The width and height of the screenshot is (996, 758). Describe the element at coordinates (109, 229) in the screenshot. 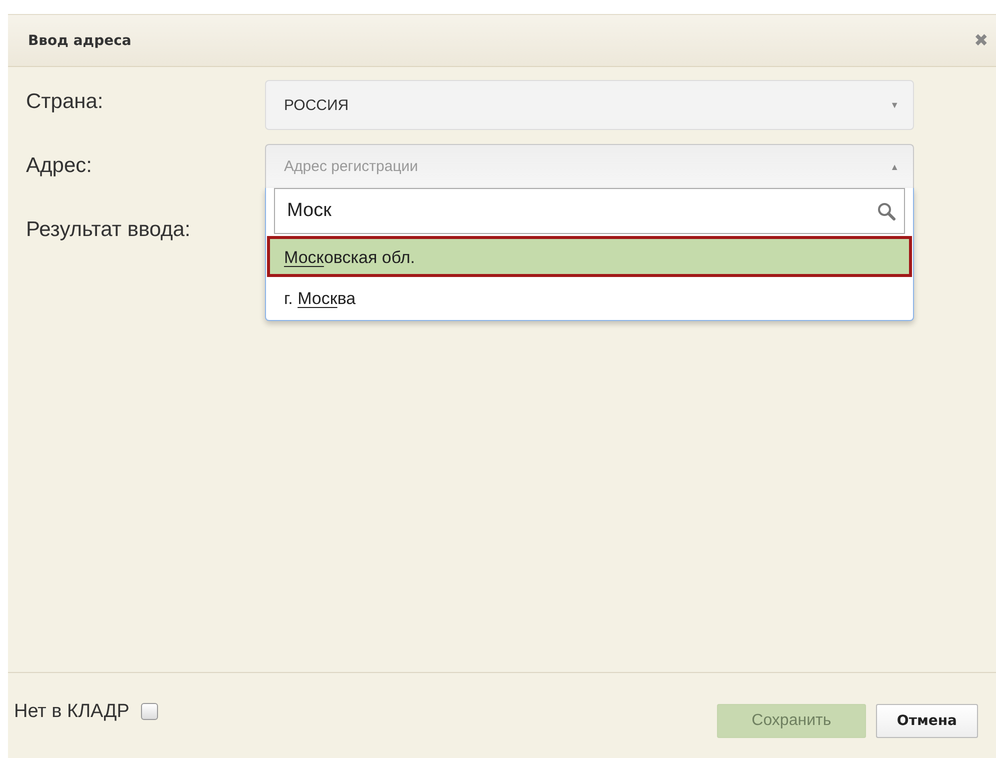

I see `field-label: Результат ввода:` at that location.